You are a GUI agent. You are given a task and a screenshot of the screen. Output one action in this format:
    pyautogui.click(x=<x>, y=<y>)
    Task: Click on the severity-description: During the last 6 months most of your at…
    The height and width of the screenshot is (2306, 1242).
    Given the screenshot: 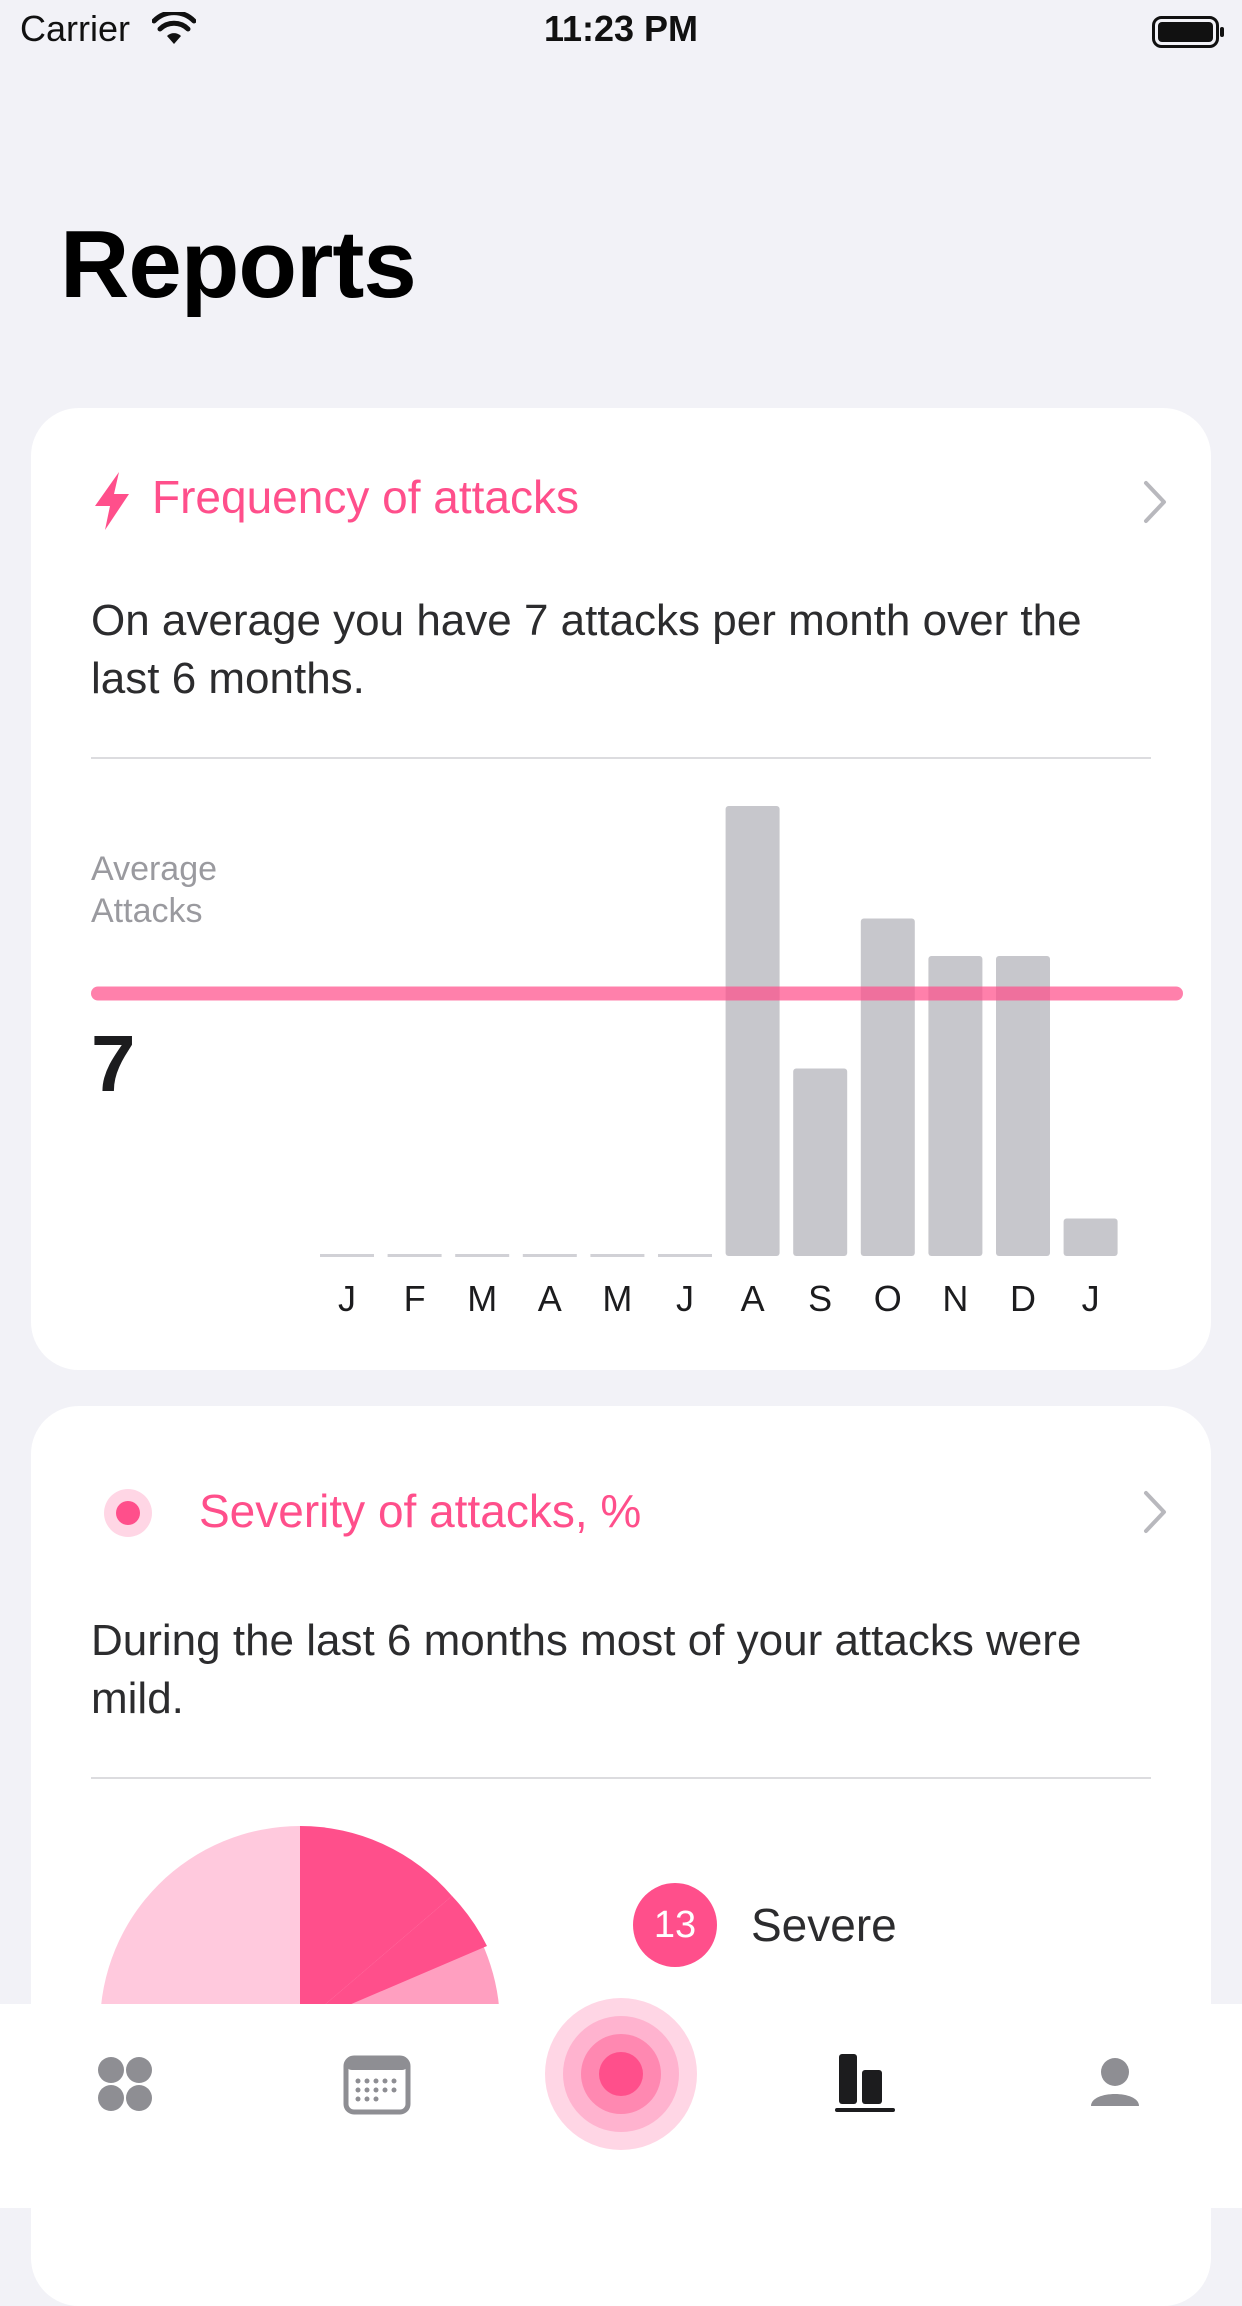 What is the action you would take?
    pyautogui.click(x=586, y=1669)
    